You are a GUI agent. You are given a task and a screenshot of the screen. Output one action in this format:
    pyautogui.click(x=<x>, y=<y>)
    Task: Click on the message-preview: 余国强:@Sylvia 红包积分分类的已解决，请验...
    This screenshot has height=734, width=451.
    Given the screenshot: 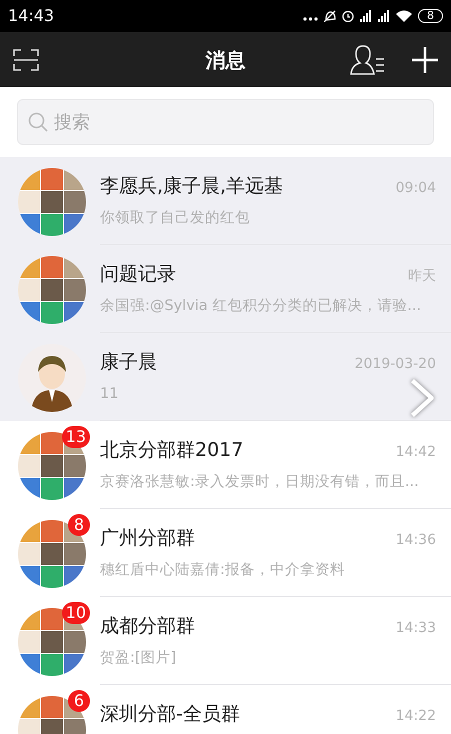 What is the action you would take?
    pyautogui.click(x=261, y=306)
    